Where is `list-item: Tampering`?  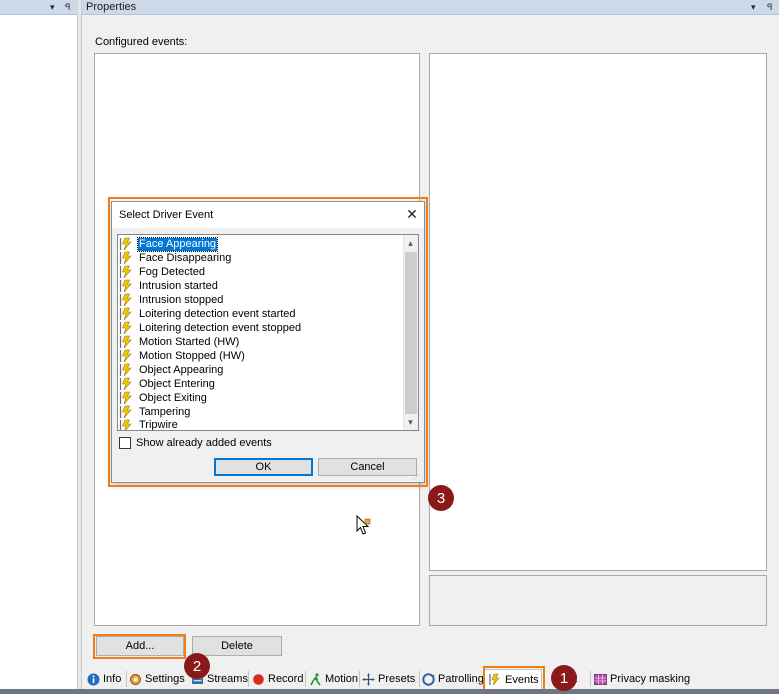 list-item: Tampering is located at coordinates (155, 412).